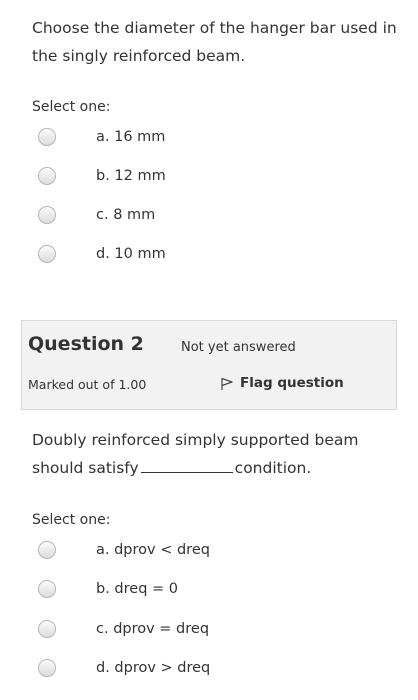 The image size is (418, 700). I want to click on q2-option-c: c. dprov = dreq, so click(123, 629).